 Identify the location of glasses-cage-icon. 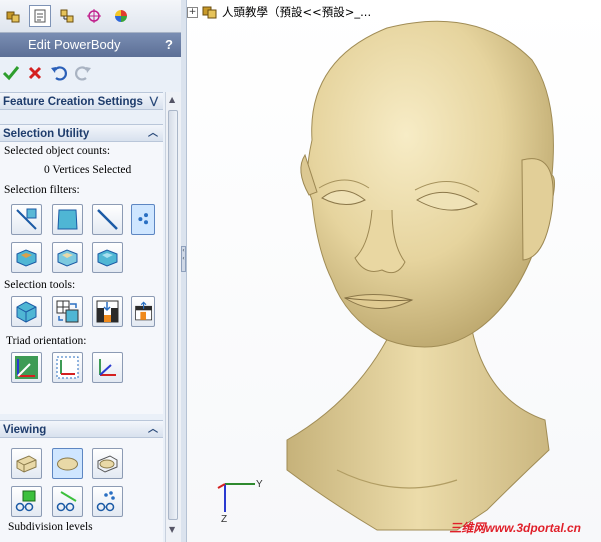
(25, 501).